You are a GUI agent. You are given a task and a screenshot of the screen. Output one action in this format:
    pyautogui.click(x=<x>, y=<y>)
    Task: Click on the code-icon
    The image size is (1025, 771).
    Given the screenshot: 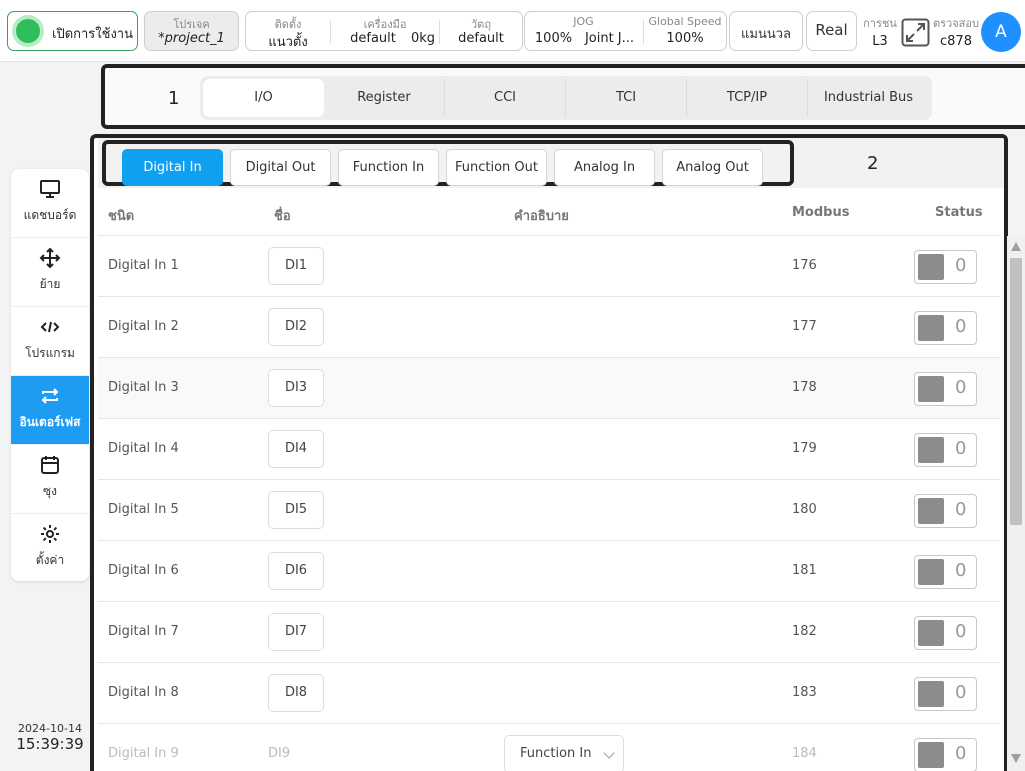 What is the action you would take?
    pyautogui.click(x=50, y=327)
    